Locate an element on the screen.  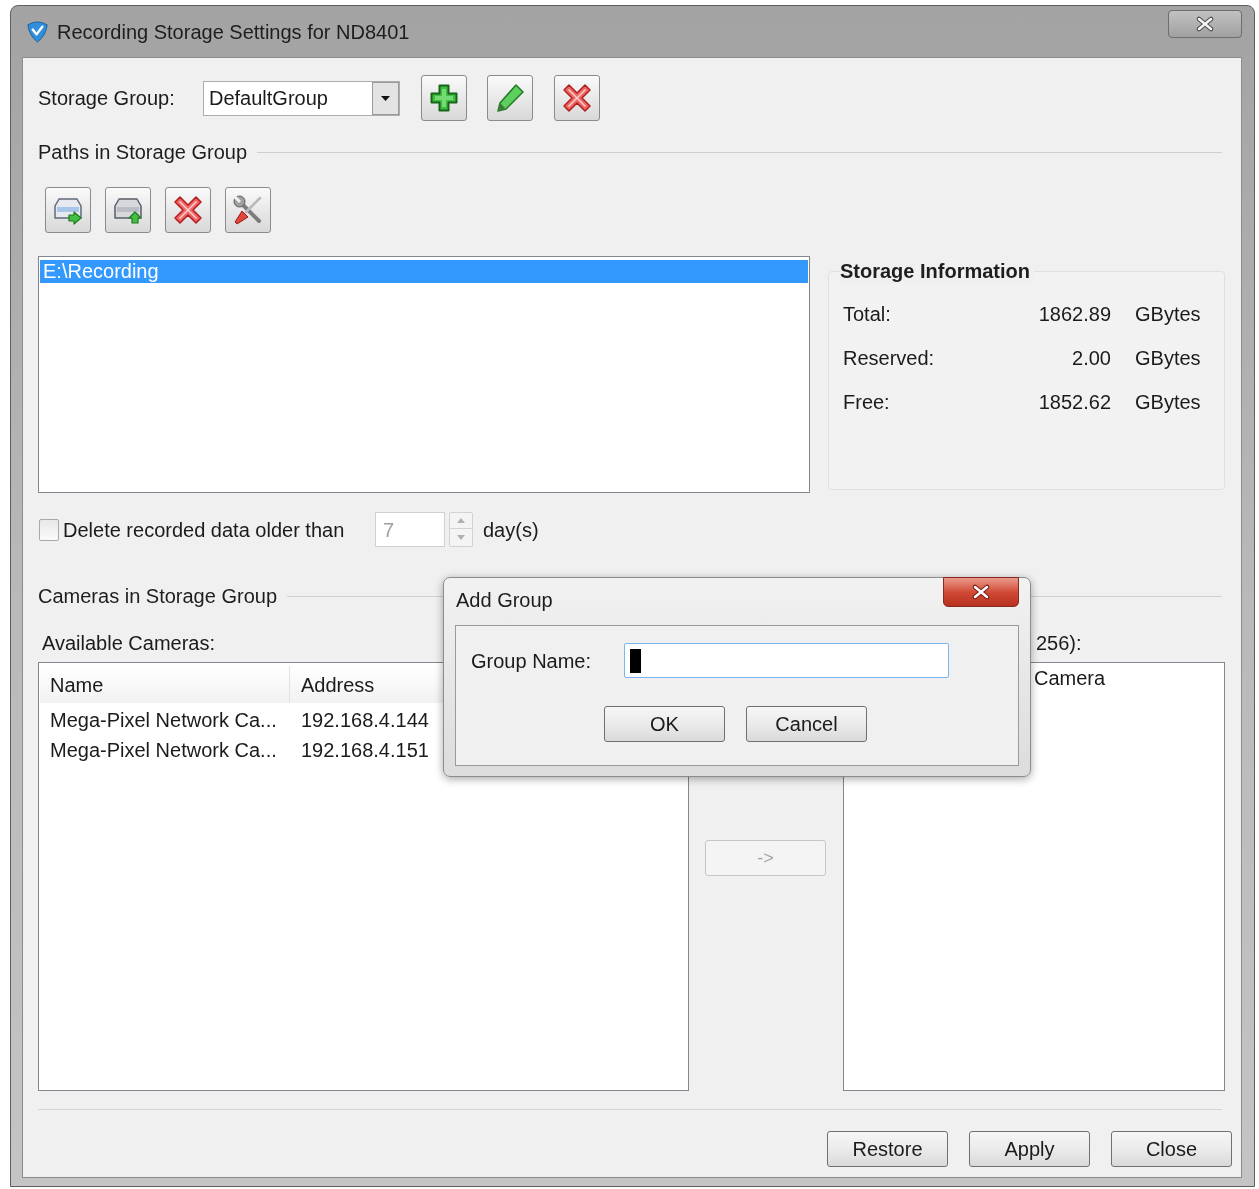
tools-icon is located at coordinates (248, 210).